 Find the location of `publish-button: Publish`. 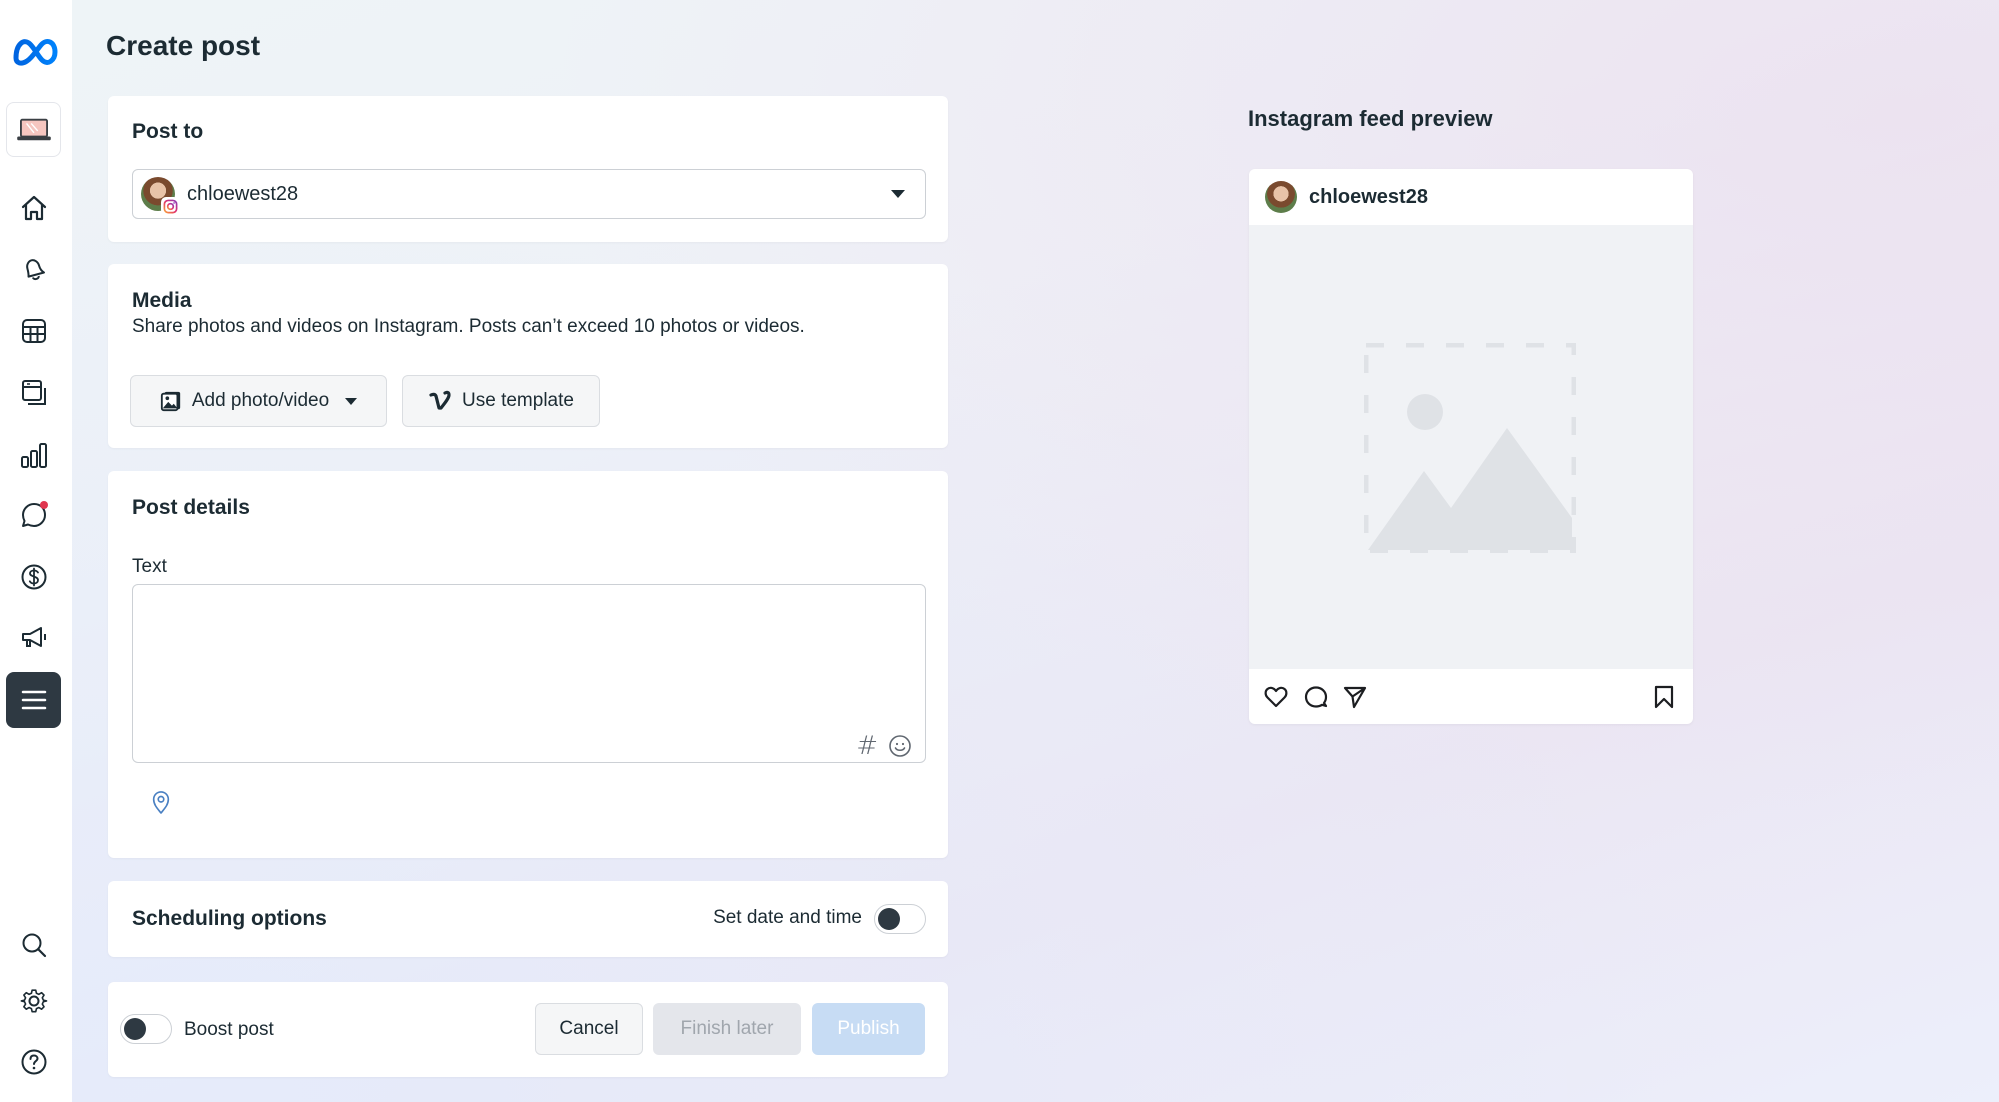

publish-button: Publish is located at coordinates (868, 1029).